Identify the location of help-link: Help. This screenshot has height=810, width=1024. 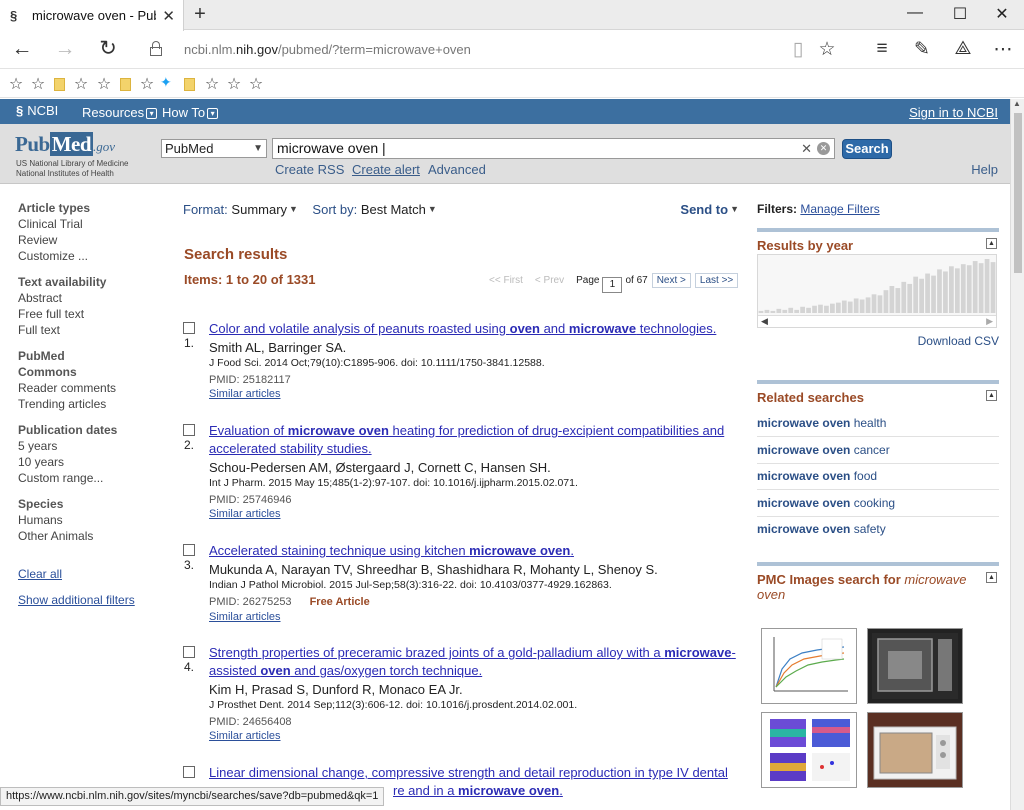
(984, 169).